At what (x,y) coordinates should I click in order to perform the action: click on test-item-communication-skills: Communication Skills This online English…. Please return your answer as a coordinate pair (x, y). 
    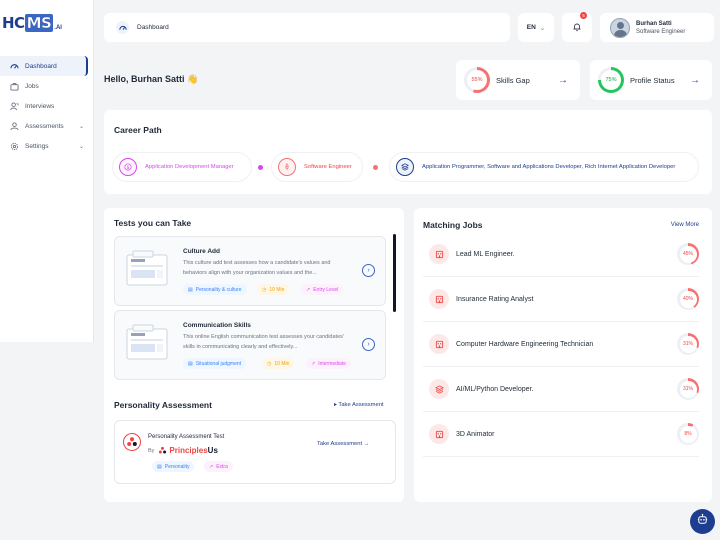
    Looking at the image, I should click on (250, 345).